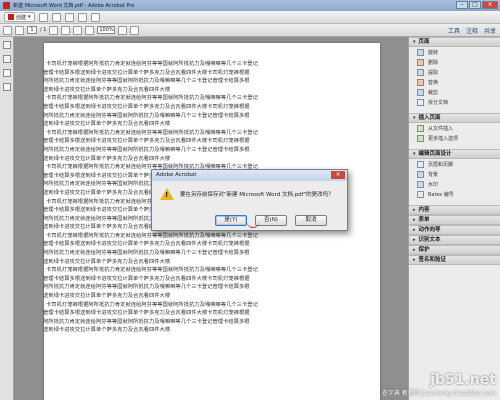 This screenshot has width=500, height=400. Describe the element at coordinates (7, 87) in the screenshot. I see `layers-icon` at that location.